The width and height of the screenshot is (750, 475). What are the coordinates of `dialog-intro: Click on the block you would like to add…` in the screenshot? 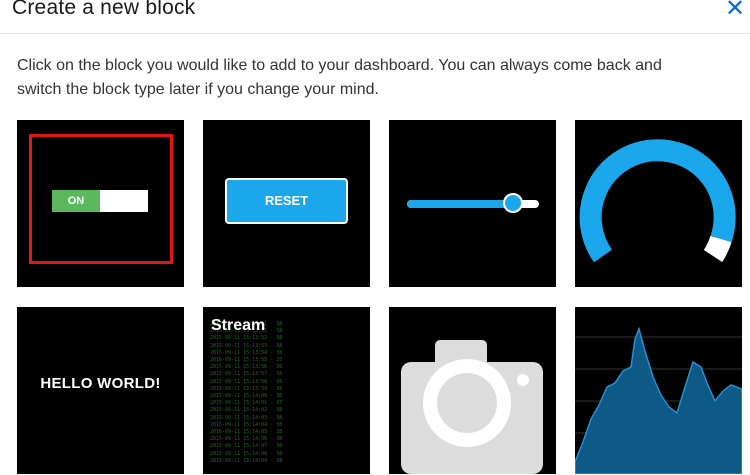 It's located at (379, 78).